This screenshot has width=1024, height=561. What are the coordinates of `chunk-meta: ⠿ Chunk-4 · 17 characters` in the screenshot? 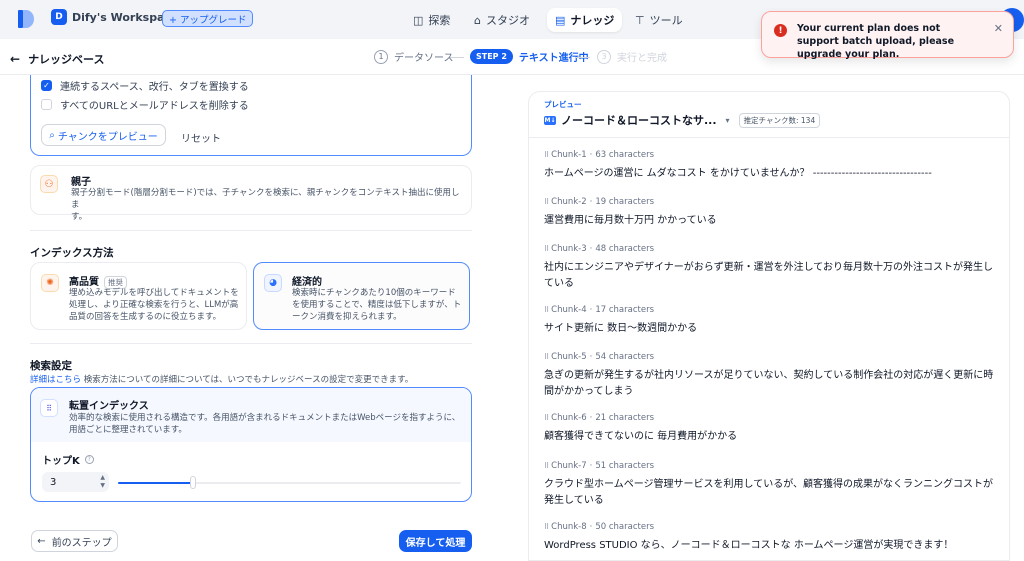 It's located at (771, 310).